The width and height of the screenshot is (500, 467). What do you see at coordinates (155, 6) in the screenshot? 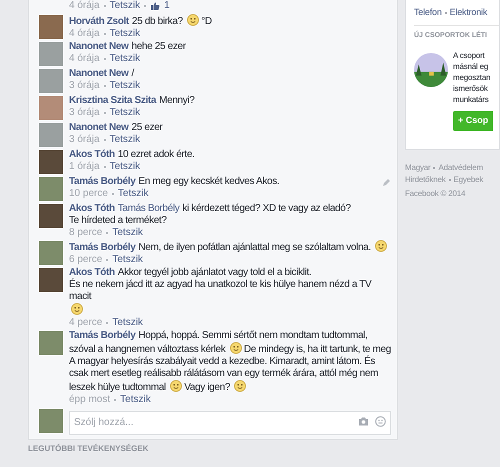
I see `thumbs-up-icon` at bounding box center [155, 6].